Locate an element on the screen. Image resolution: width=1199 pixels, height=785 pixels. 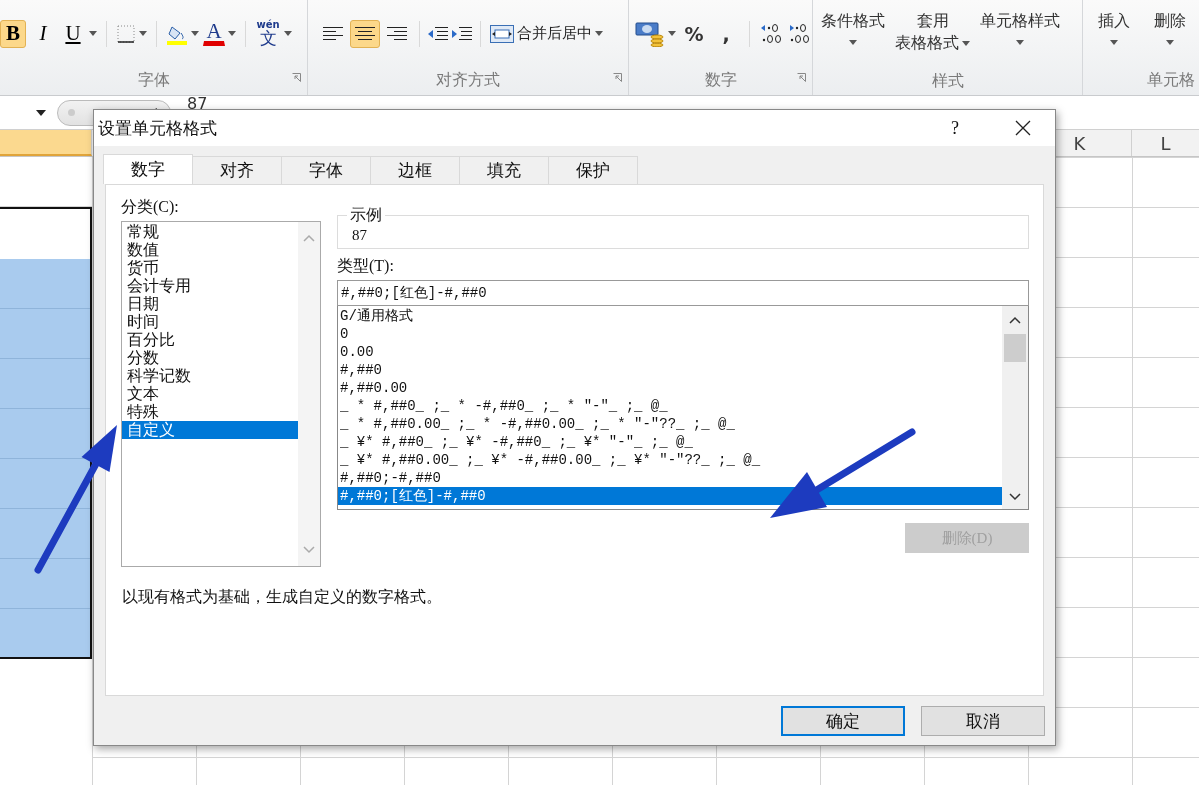
column-header: L is located at coordinates (1165, 143).